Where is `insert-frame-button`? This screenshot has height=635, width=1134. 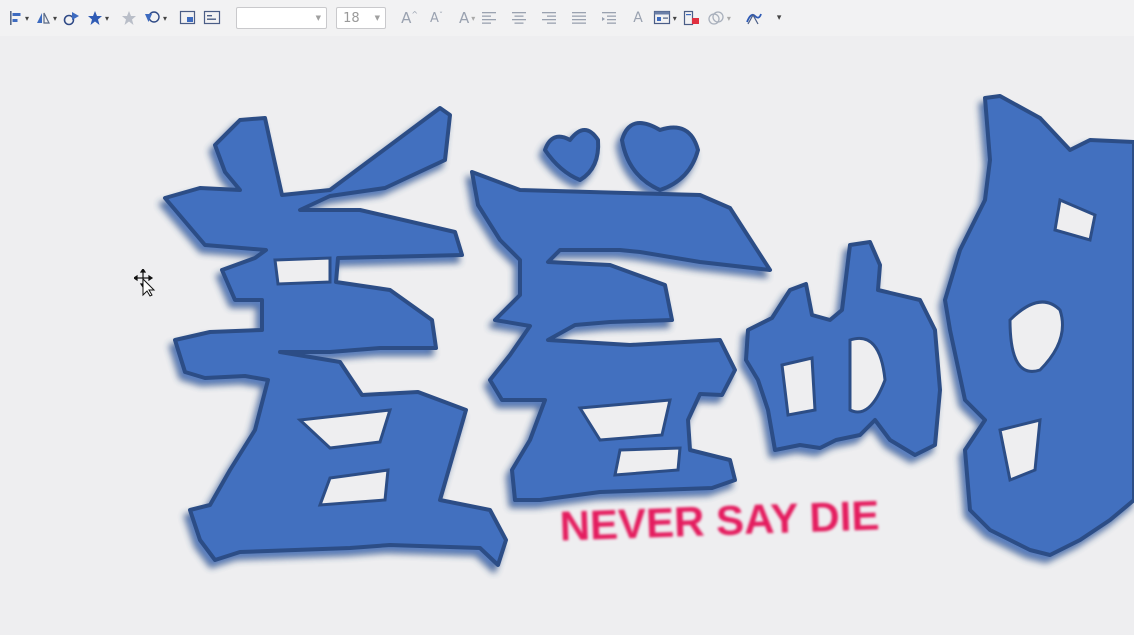 insert-frame-button is located at coordinates (188, 18).